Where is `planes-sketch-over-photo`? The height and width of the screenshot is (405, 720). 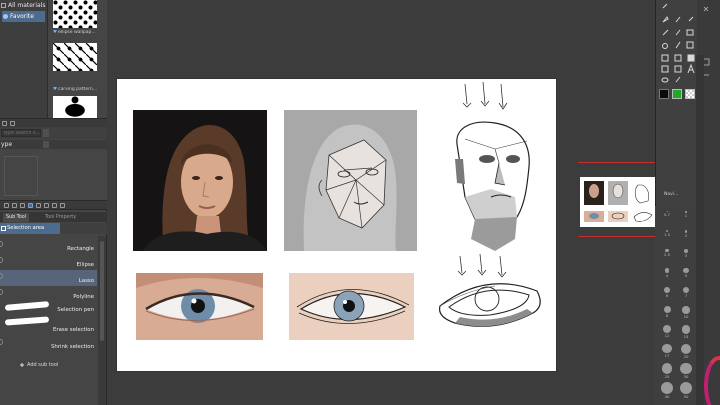
planes-sketch-over-photo is located at coordinates (350, 180).